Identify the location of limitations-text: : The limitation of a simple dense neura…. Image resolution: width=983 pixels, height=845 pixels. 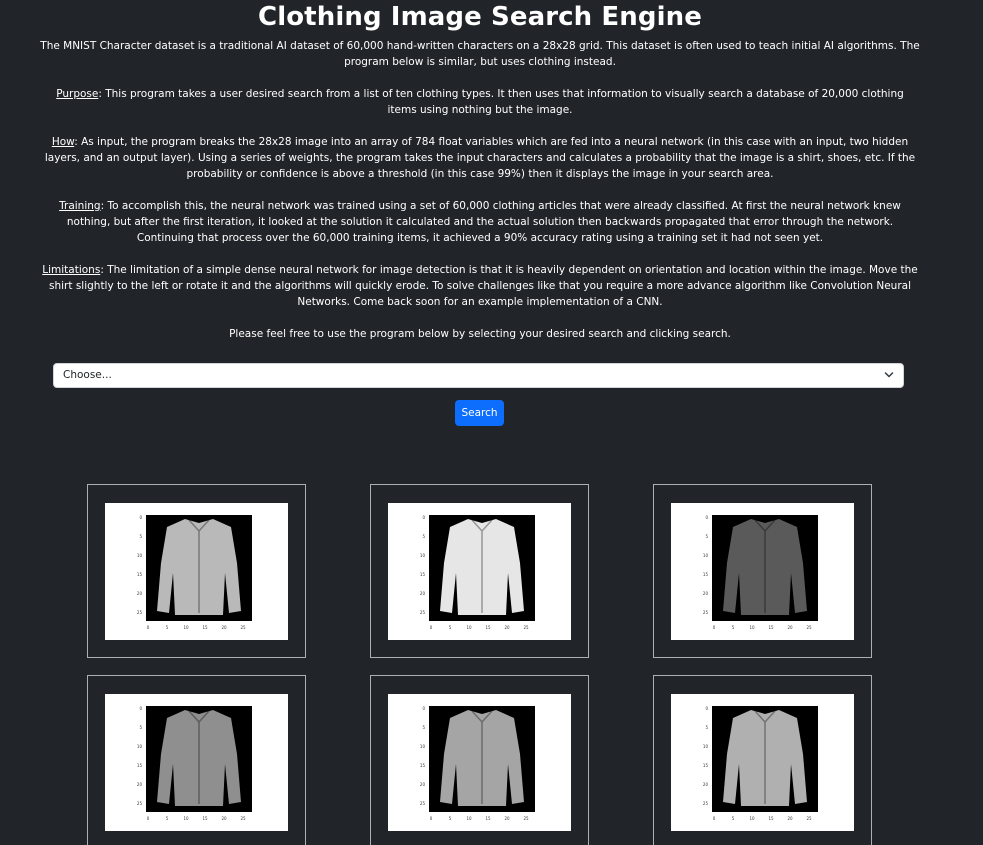
(483, 286).